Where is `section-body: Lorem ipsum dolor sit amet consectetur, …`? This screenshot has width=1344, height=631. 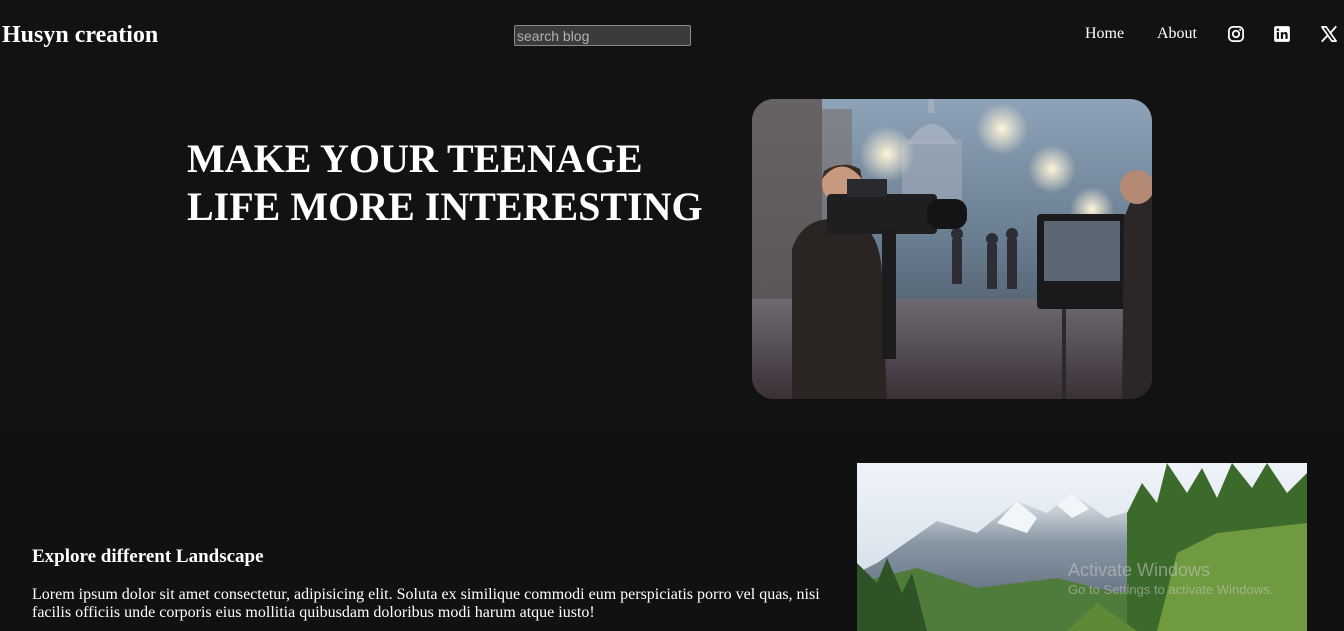 section-body: Lorem ipsum dolor sit amet consectetur, … is located at coordinates (426, 603).